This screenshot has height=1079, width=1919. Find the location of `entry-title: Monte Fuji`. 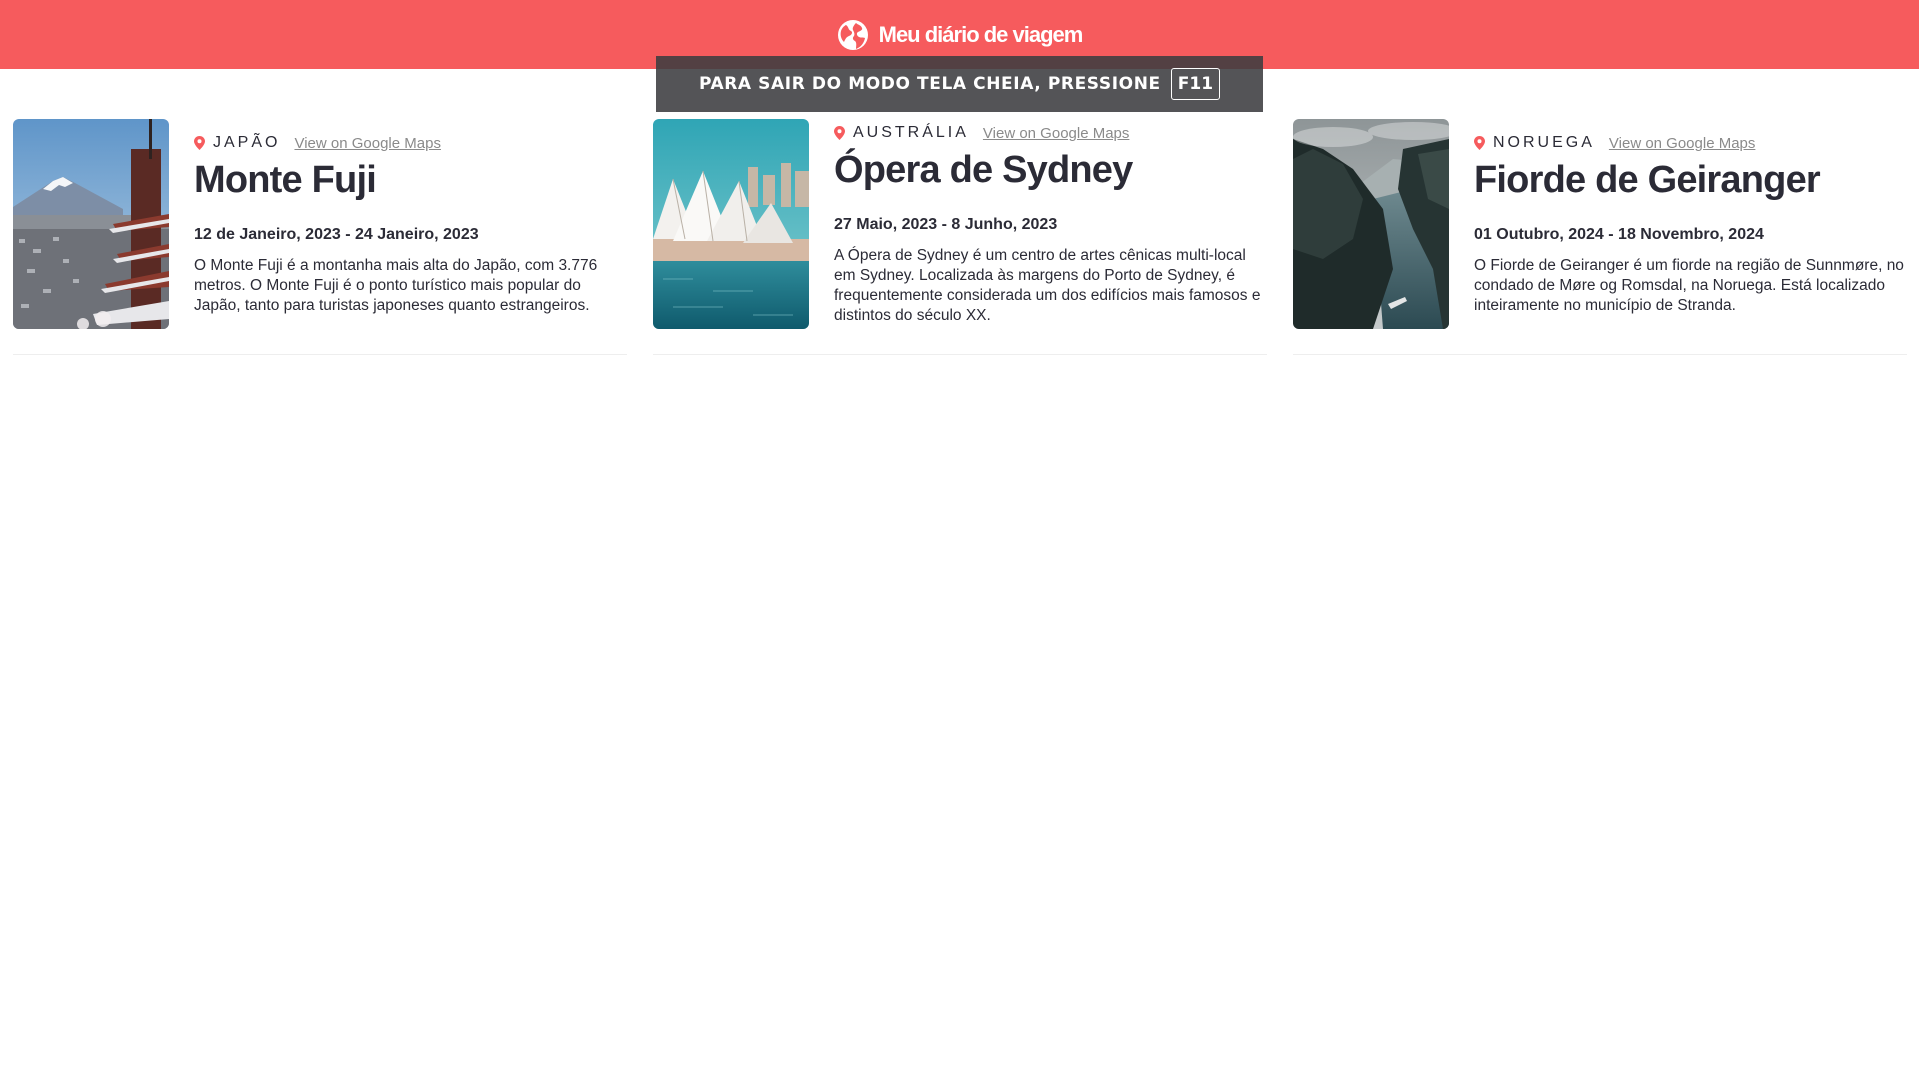

entry-title: Monte Fuji is located at coordinates (285, 180).